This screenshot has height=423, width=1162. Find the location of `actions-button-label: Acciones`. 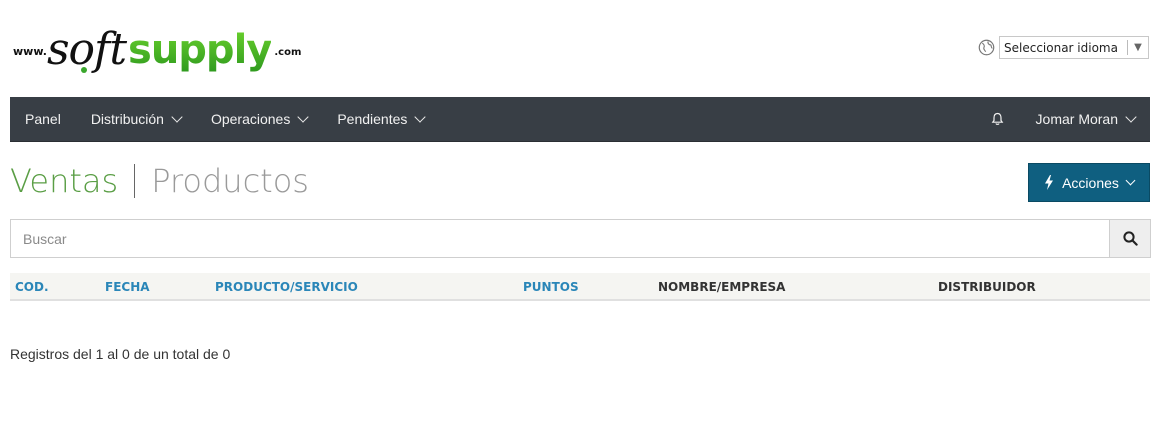

actions-button-label: Acciones is located at coordinates (1090, 182).